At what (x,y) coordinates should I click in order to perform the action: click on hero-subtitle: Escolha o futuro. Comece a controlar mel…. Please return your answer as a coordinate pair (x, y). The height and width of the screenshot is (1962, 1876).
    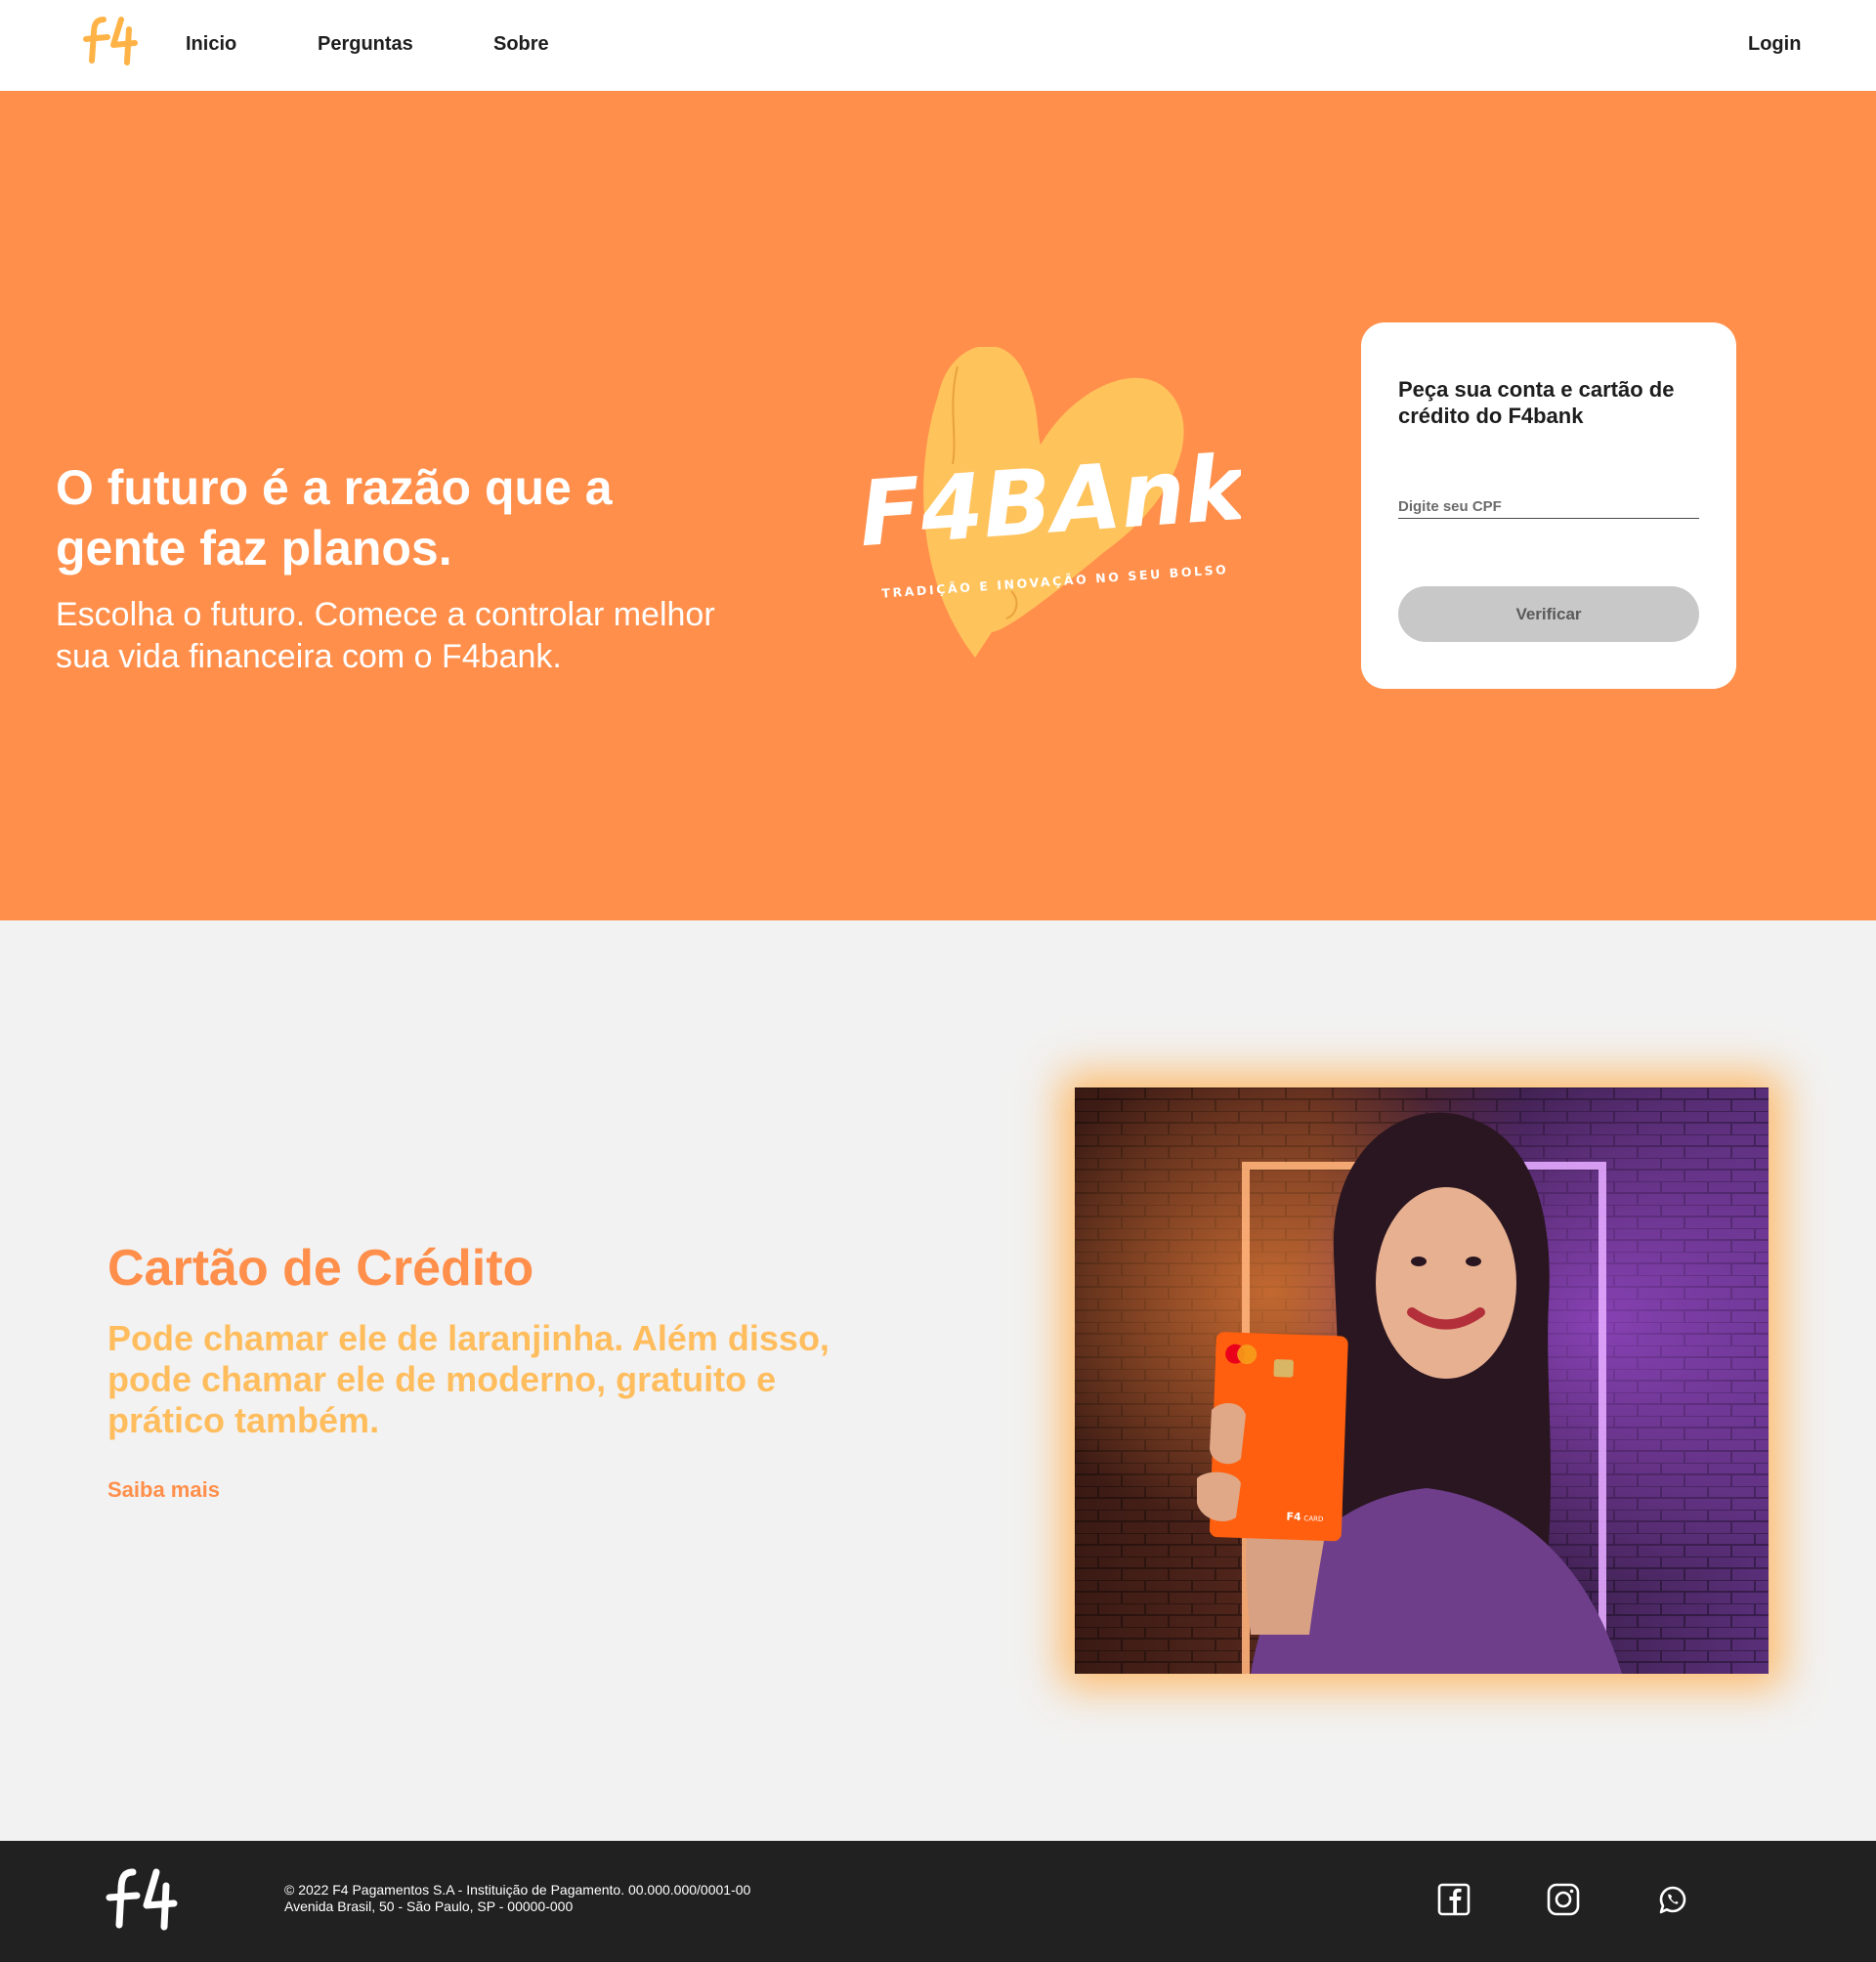
    Looking at the image, I should click on (385, 636).